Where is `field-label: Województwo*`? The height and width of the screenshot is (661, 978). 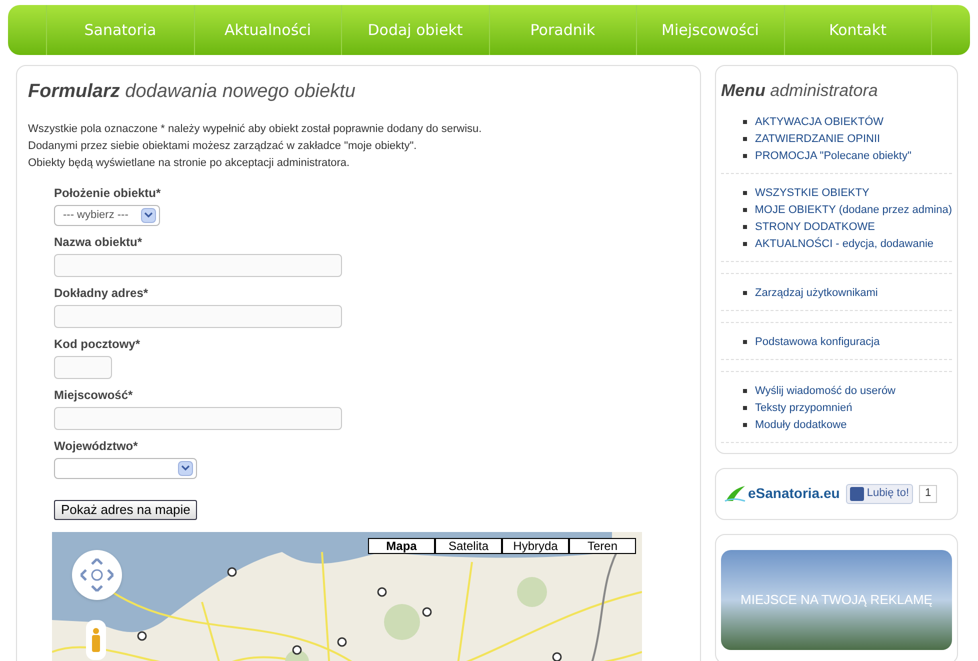 field-label: Województwo* is located at coordinates (96, 446).